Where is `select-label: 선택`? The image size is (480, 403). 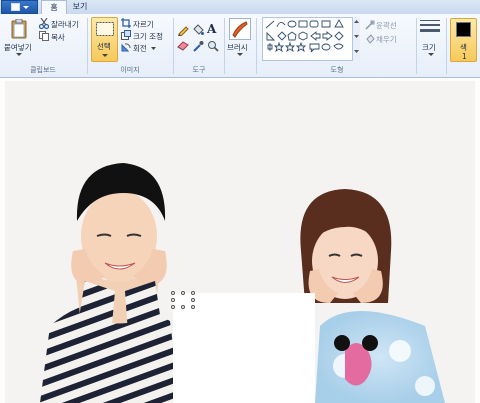 select-label: 선택 is located at coordinates (104, 46).